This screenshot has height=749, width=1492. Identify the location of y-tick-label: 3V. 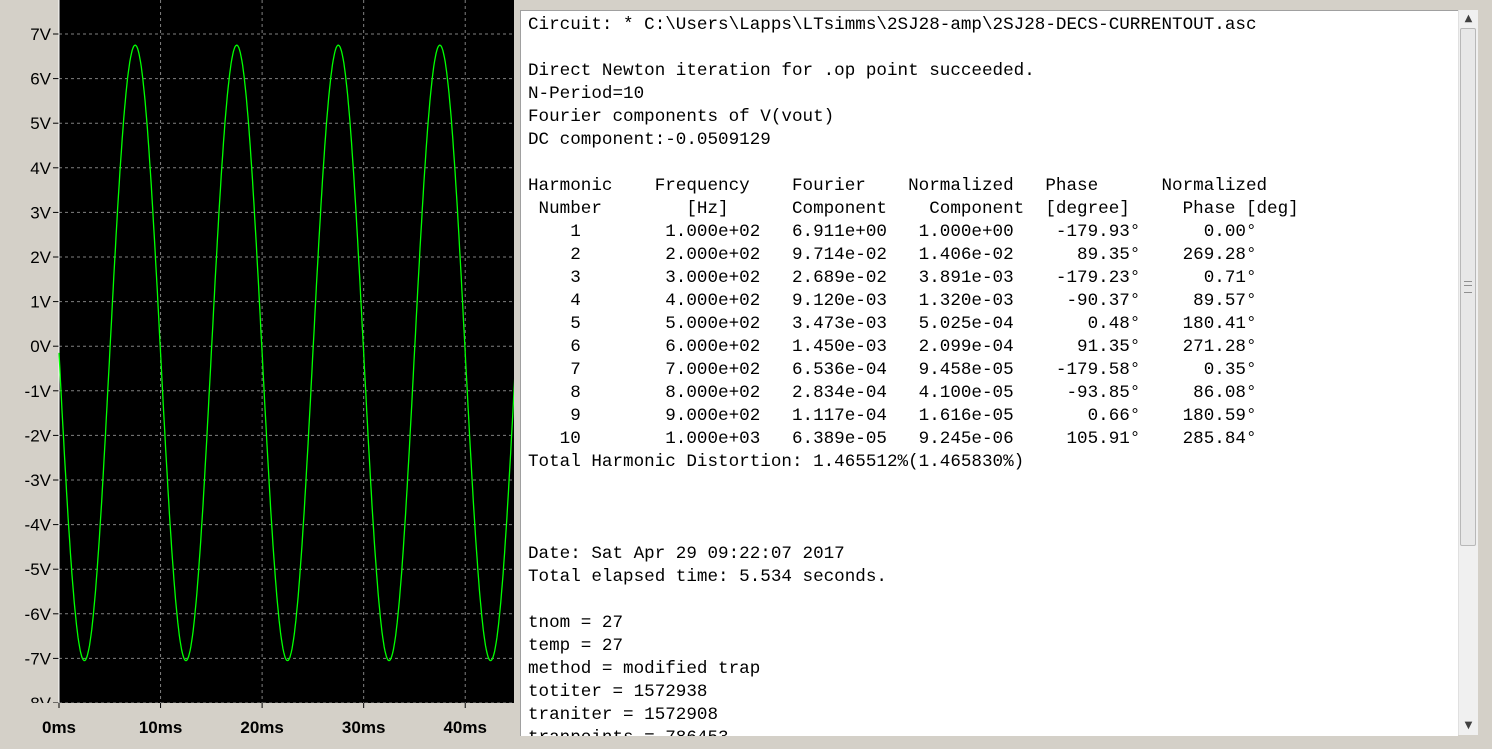
(40, 212).